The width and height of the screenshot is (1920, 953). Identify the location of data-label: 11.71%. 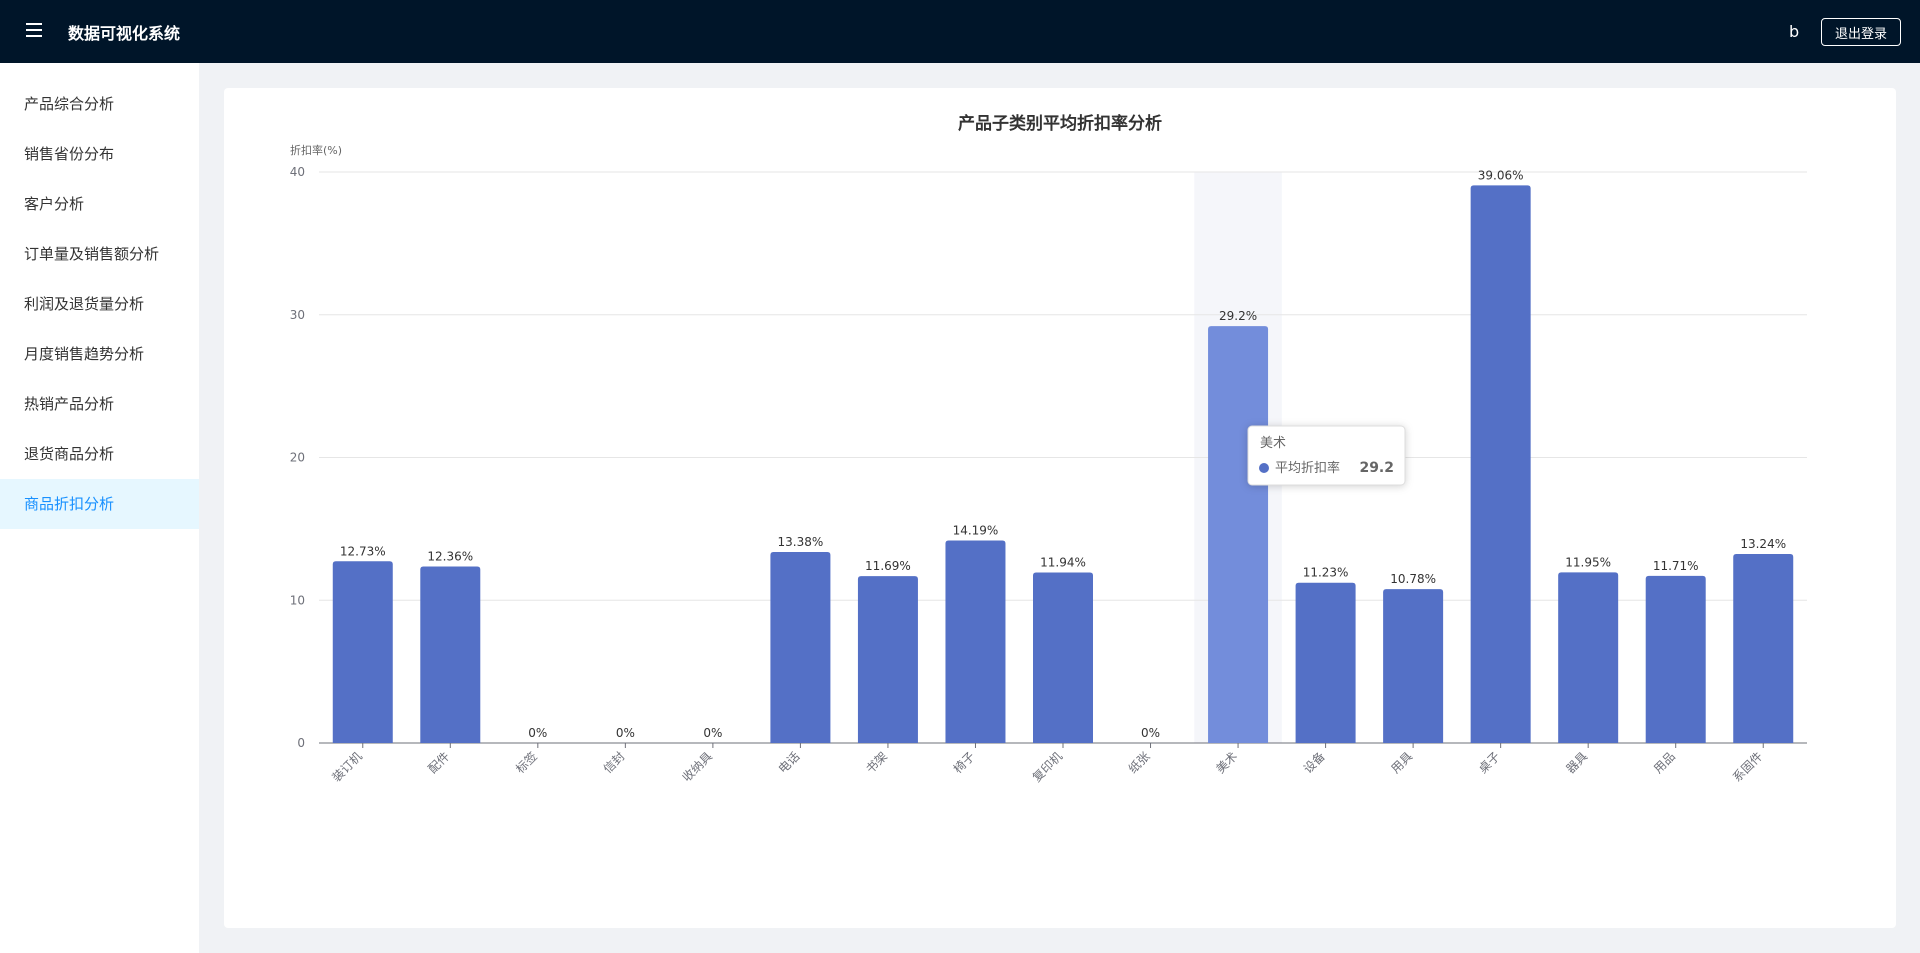
(1676, 566).